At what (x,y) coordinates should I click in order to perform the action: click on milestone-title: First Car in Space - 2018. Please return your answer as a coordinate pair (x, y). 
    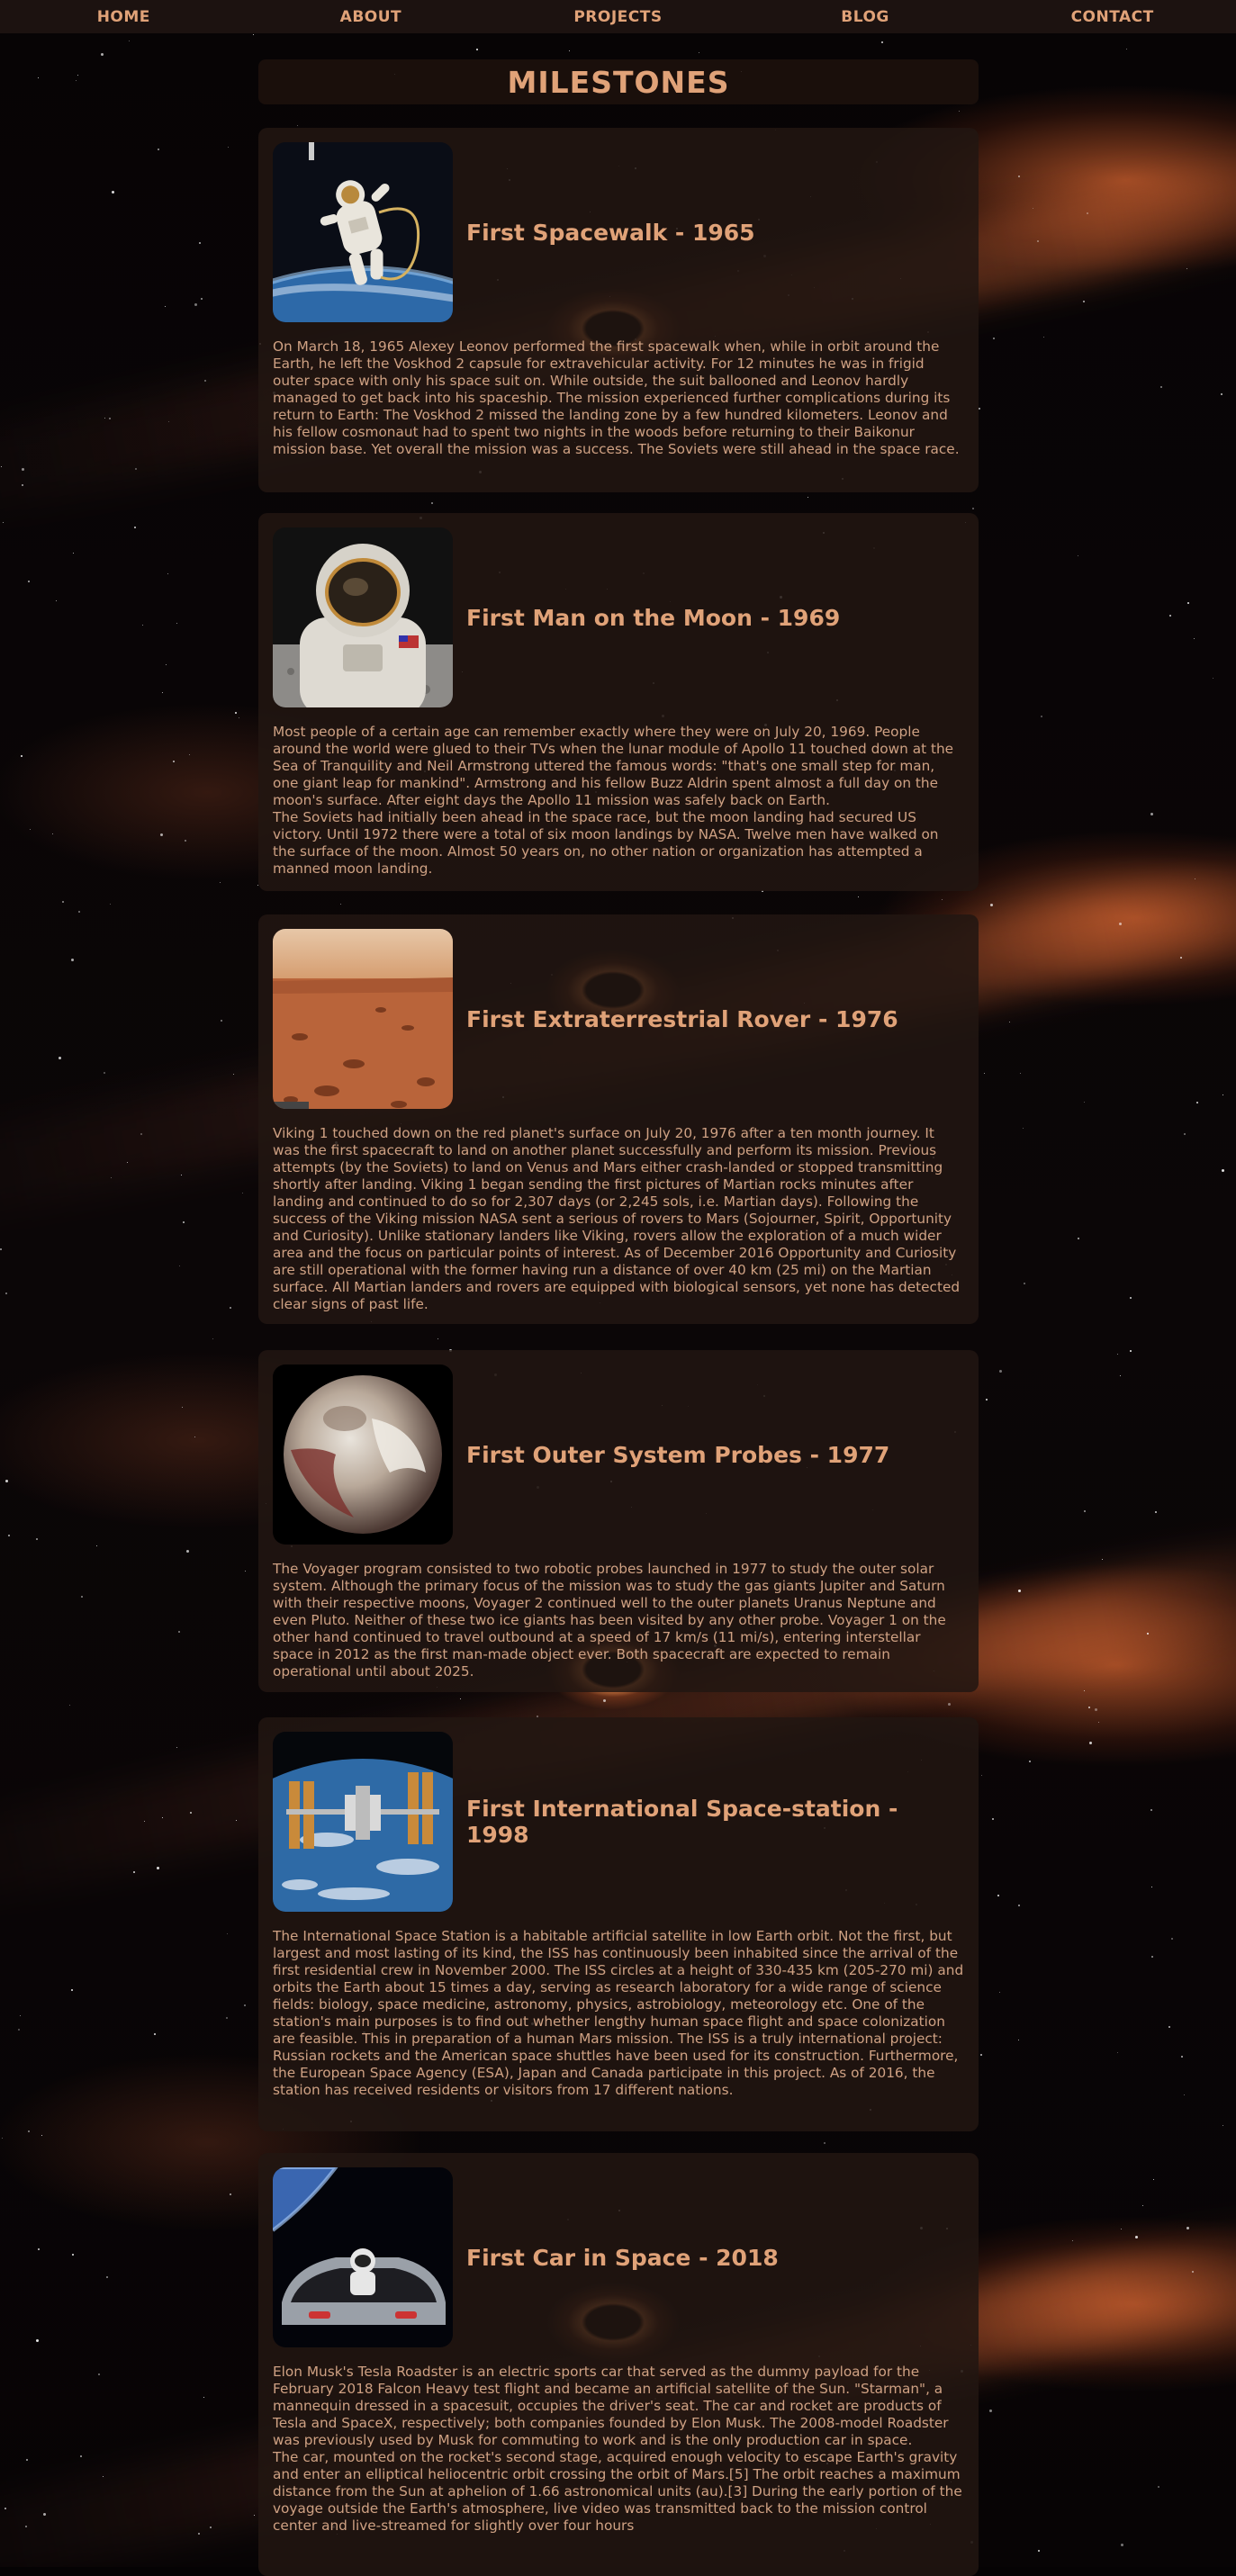
    Looking at the image, I should click on (622, 2257).